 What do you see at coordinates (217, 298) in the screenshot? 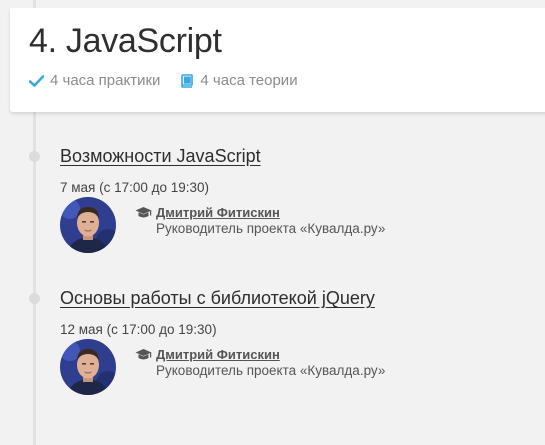
I see `lesson-title-link: Основы работы с библиотекой jQuery` at bounding box center [217, 298].